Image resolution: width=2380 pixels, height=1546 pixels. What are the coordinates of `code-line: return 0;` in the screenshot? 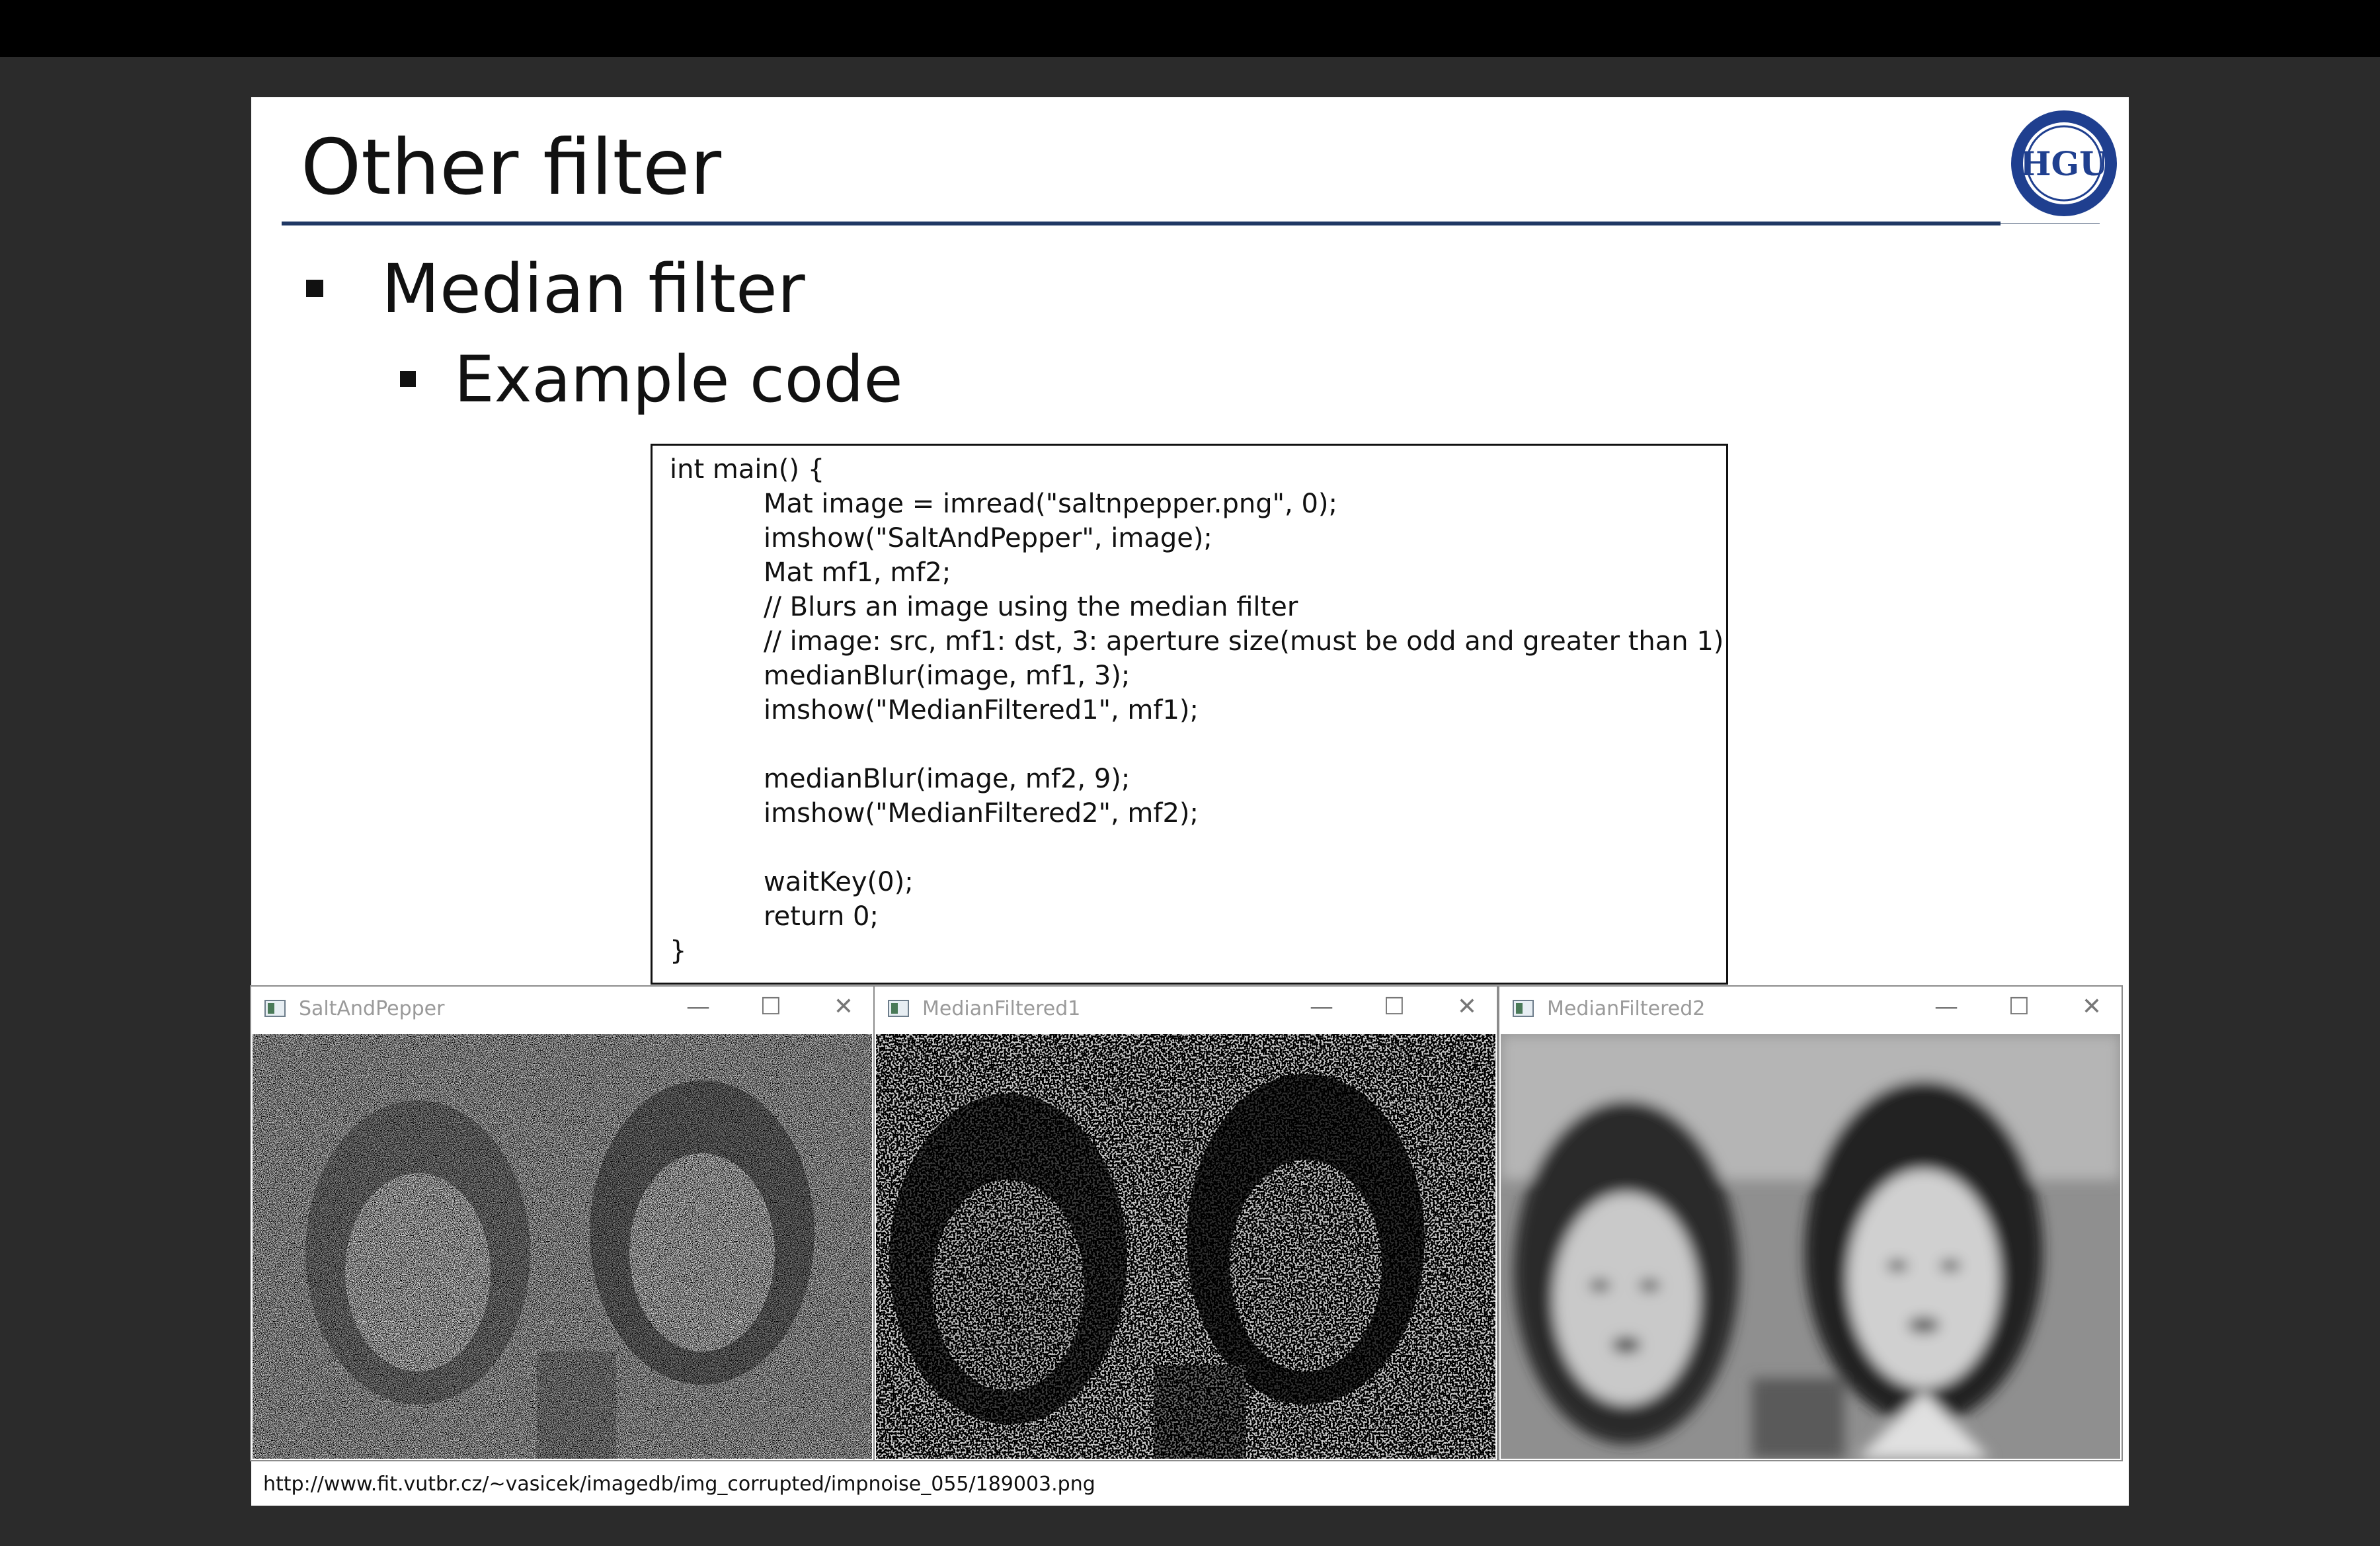 It's located at (821, 916).